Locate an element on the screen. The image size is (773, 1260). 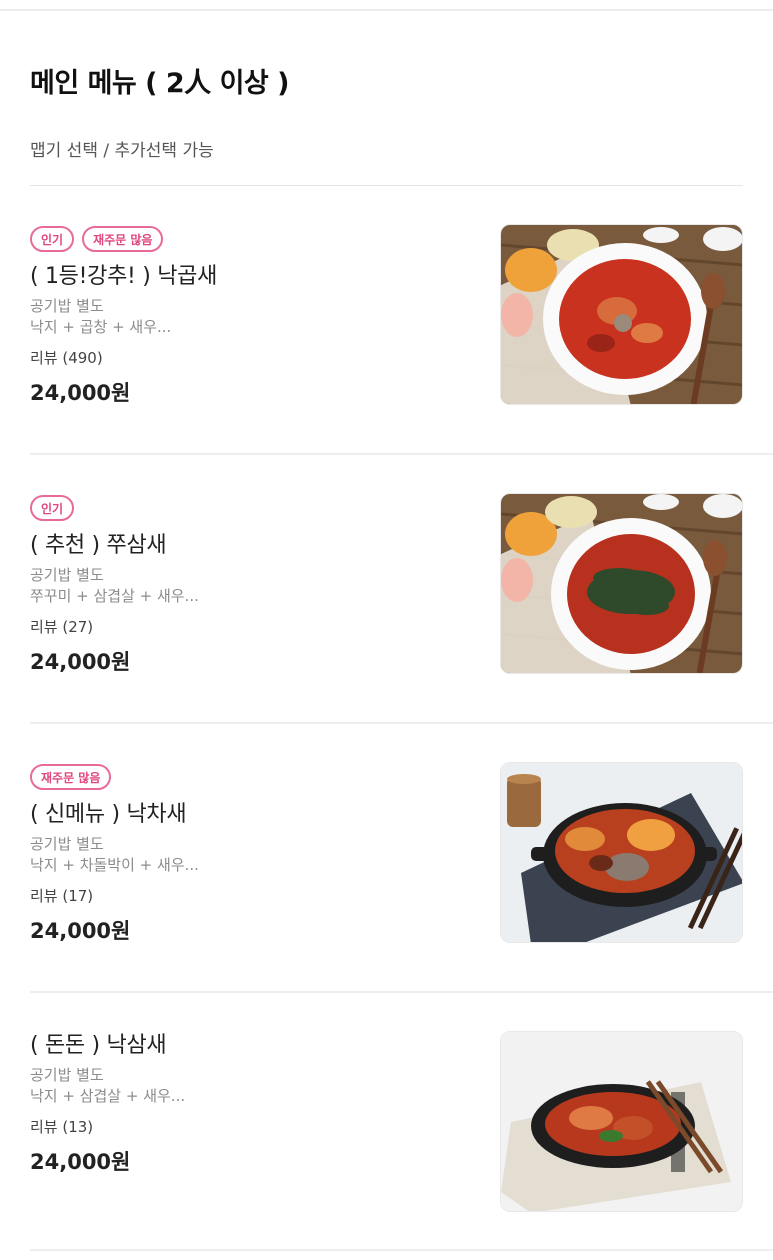
menu-review-count: 리뷰 (27) is located at coordinates (62, 627).